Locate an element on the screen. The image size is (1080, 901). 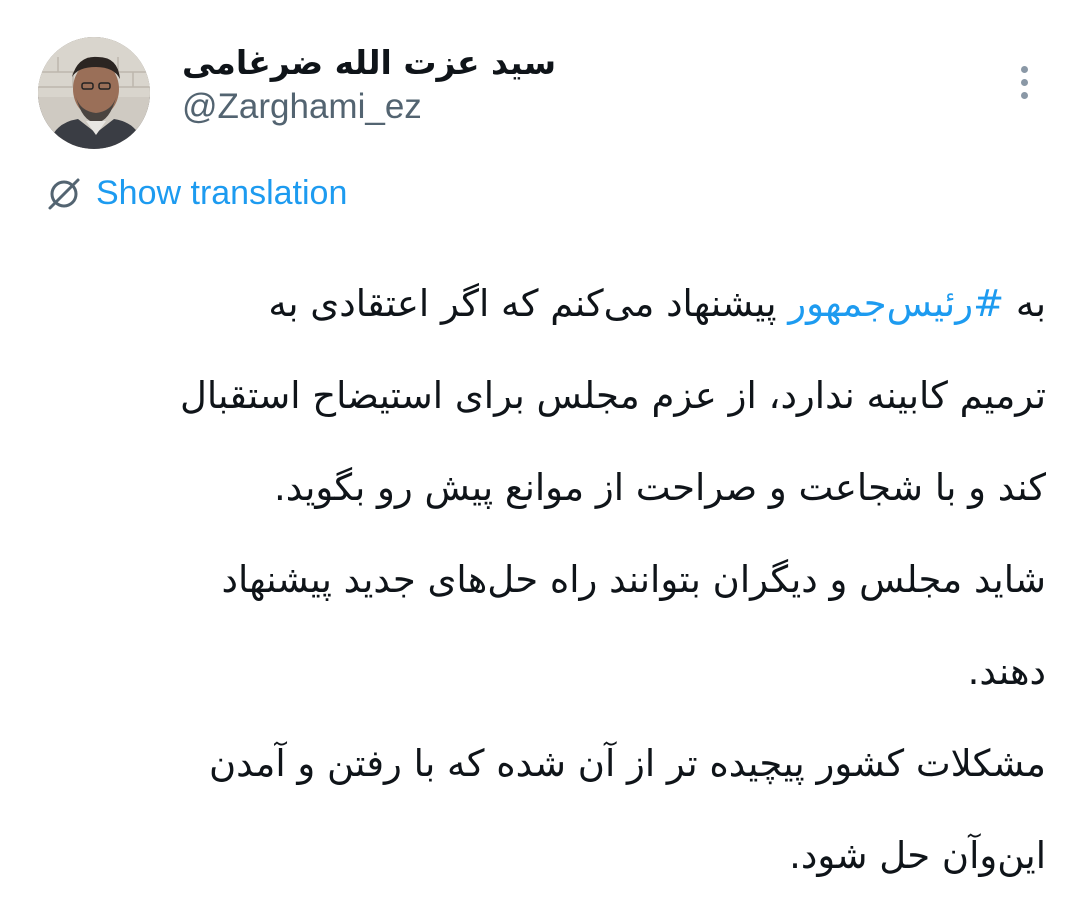
show-translation-label: Show translation is located at coordinates (222, 193).